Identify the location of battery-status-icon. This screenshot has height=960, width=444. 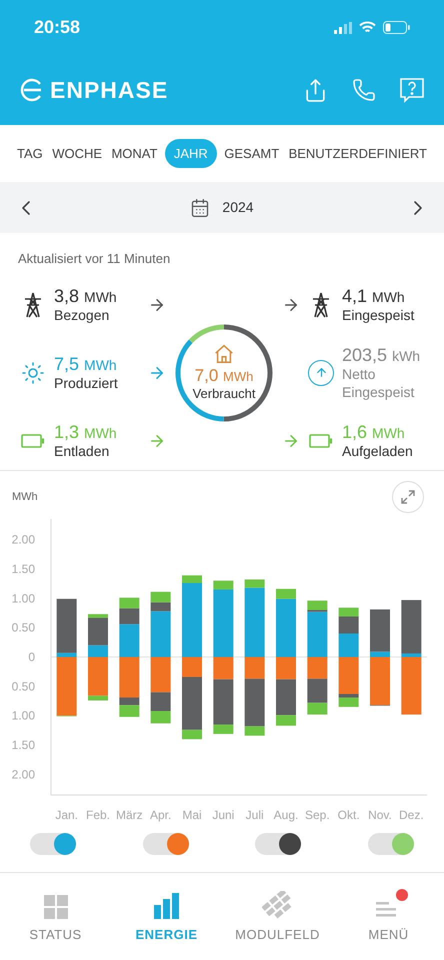
(396, 27).